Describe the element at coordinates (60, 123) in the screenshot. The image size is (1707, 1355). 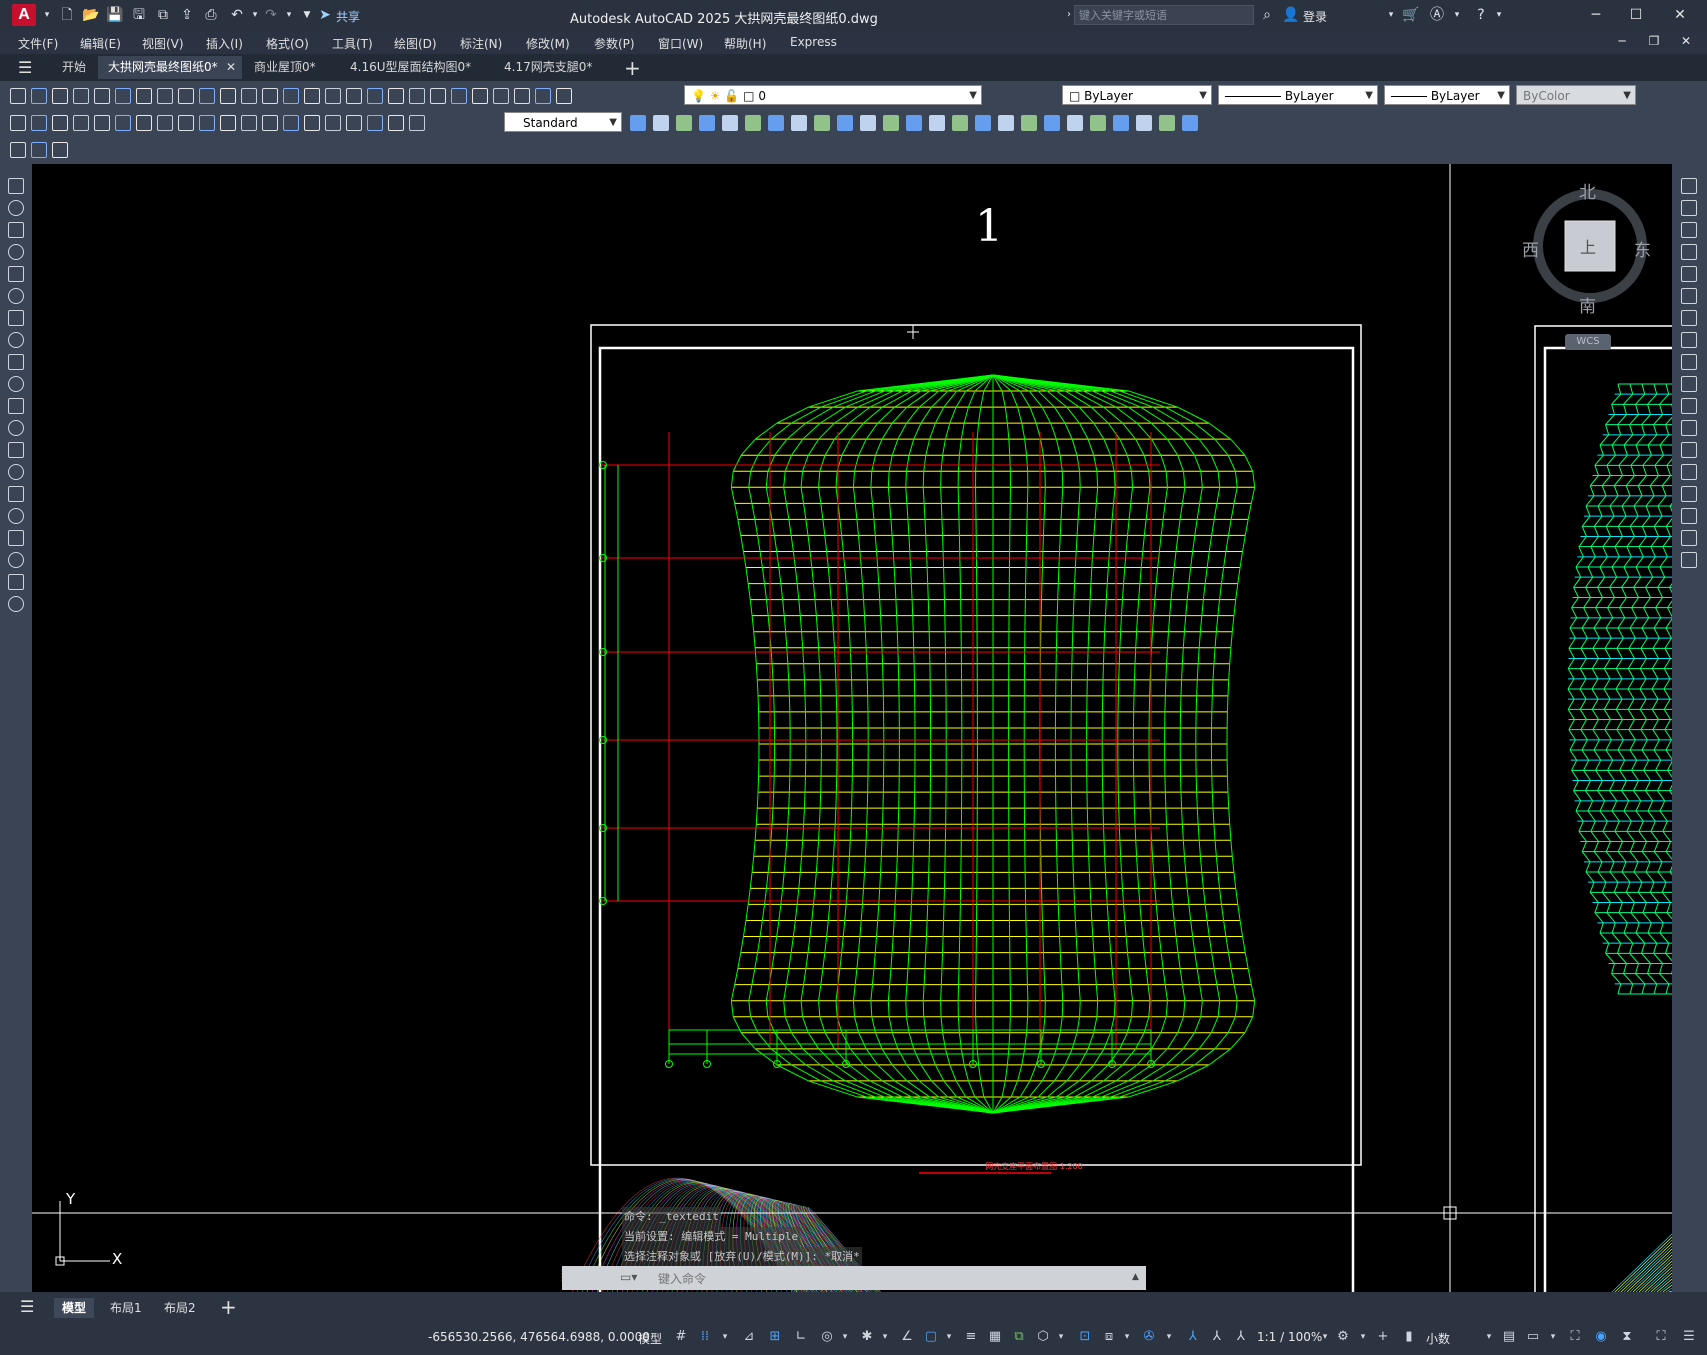
I see `arc-length-icon` at that location.